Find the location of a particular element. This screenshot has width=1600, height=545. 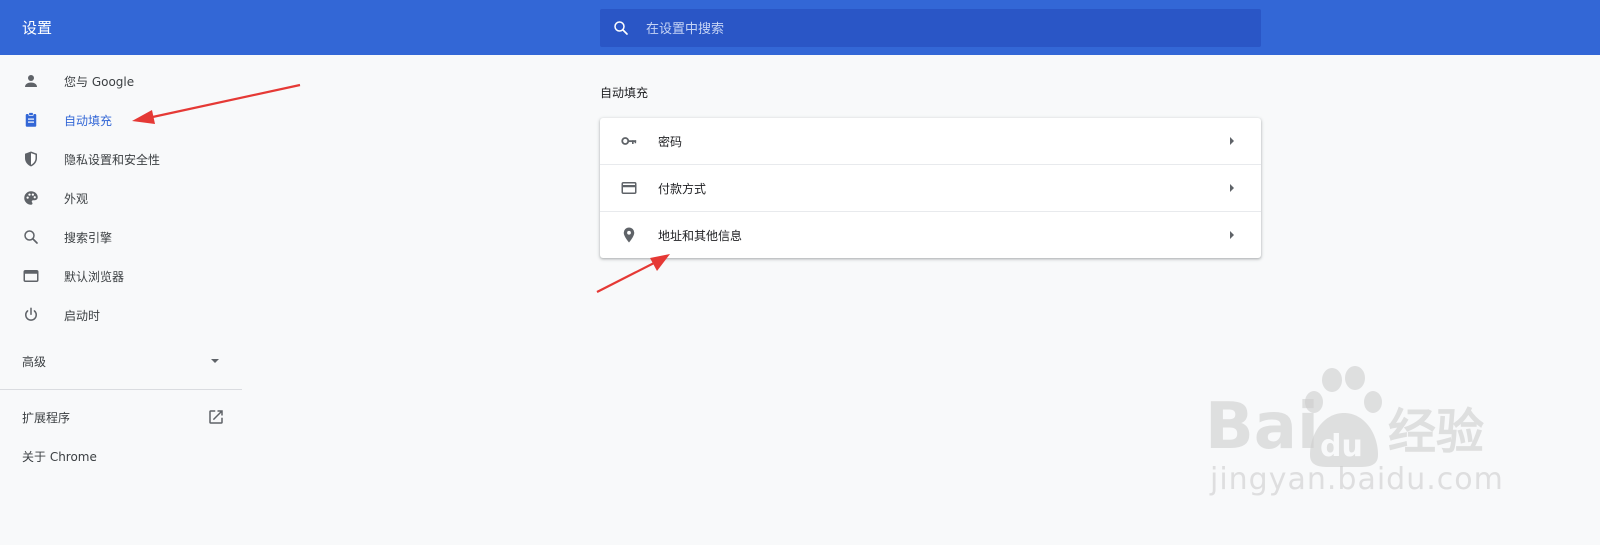

sidebar-item-appearance: 外观 is located at coordinates (121, 198).